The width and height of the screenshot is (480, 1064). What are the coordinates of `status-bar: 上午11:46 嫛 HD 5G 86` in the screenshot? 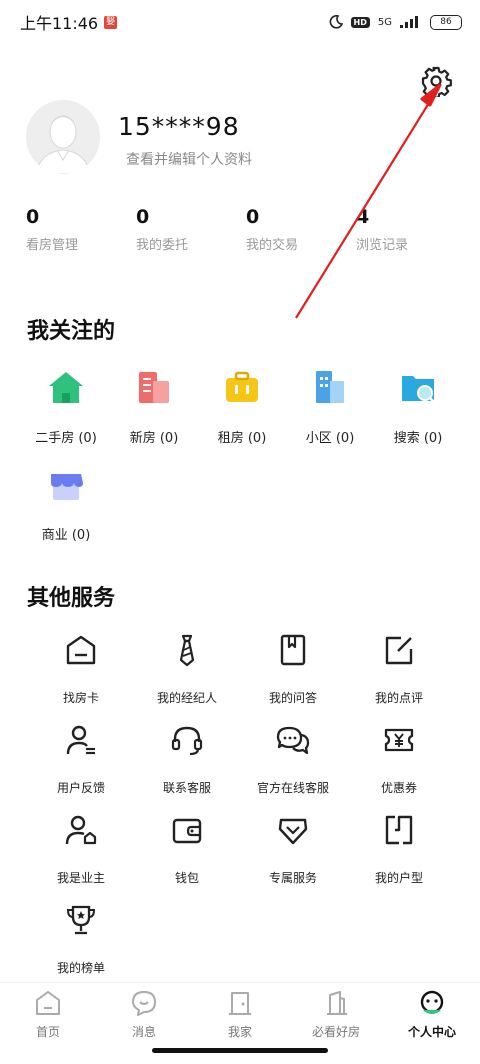 It's located at (240, 22).